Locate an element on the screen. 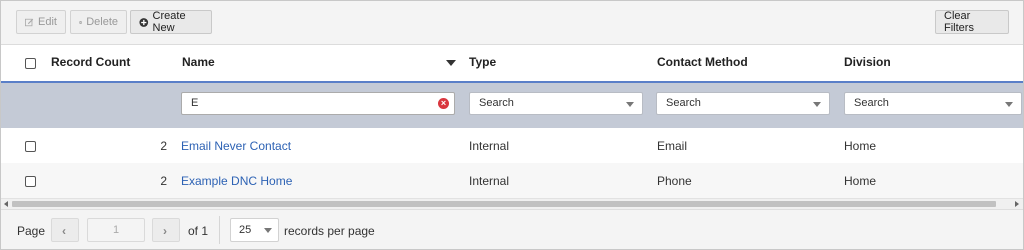 The width and height of the screenshot is (1024, 250). next-page-button: › is located at coordinates (166, 230).